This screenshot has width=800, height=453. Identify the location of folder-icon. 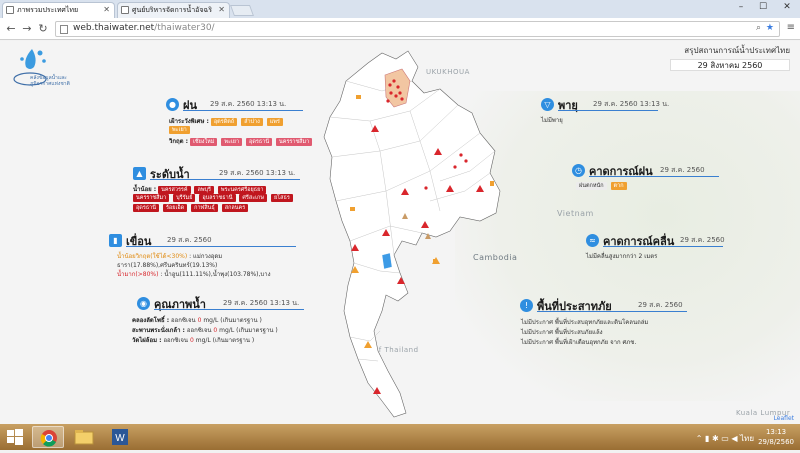
(84, 437).